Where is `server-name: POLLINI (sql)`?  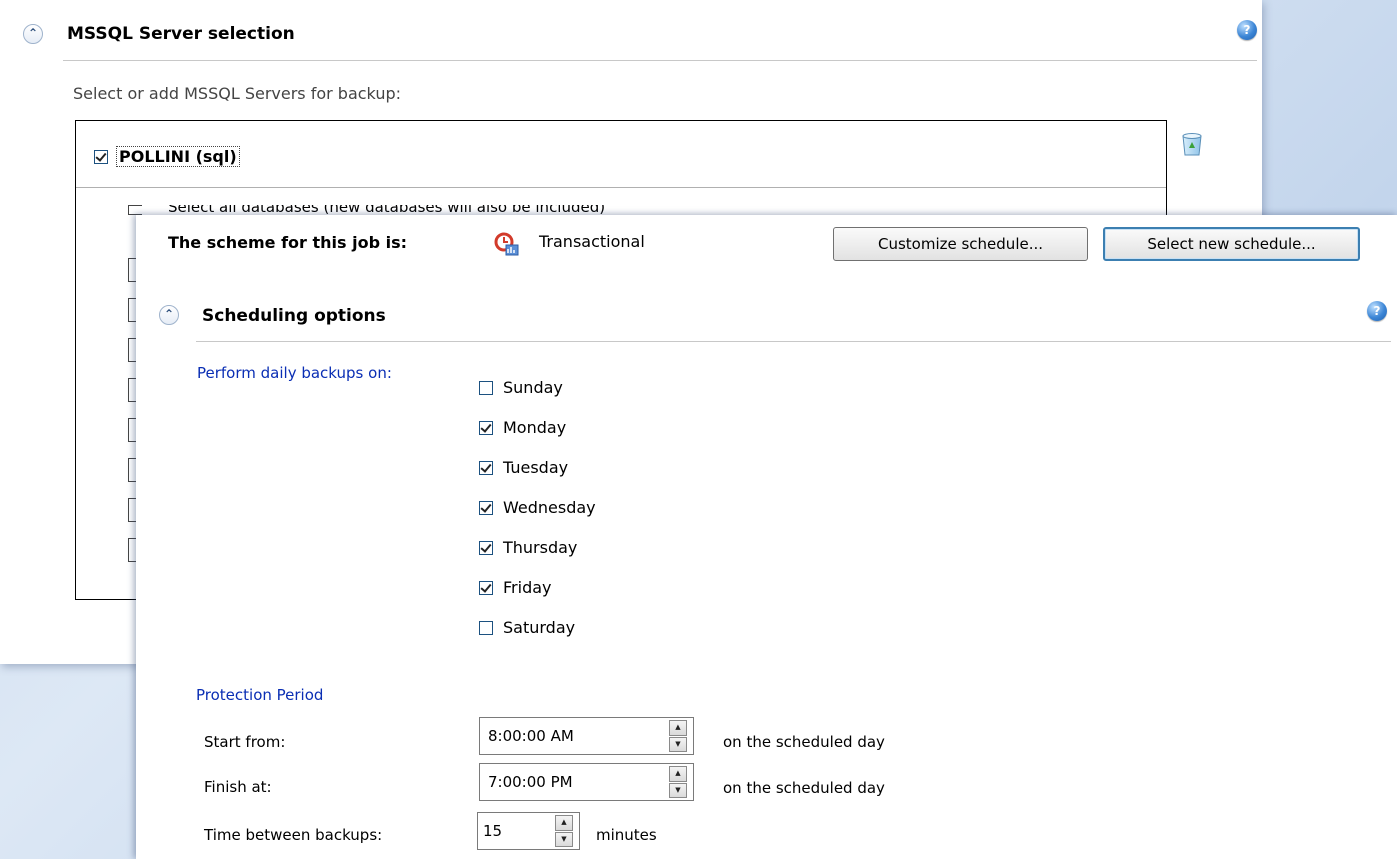 server-name: POLLINI (sql) is located at coordinates (178, 156).